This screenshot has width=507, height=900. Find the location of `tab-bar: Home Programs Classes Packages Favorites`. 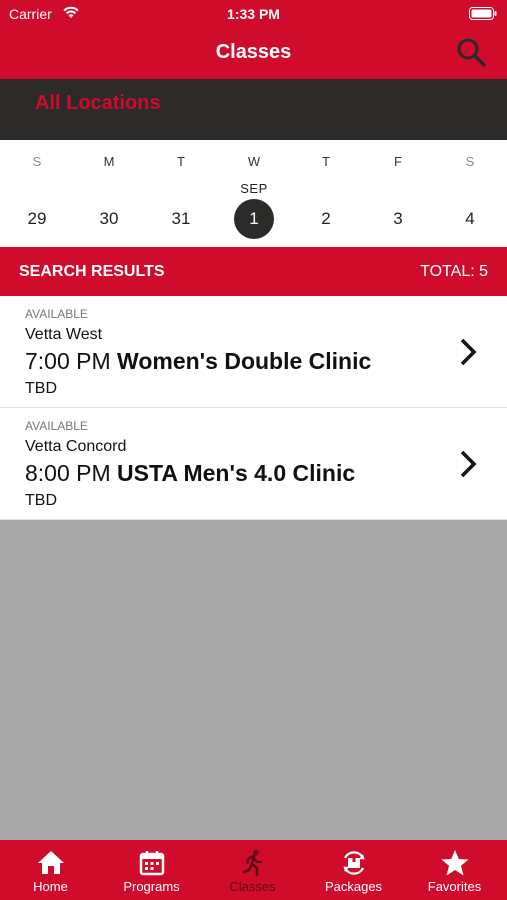

tab-bar: Home Programs Classes Packages Favorites is located at coordinates (253, 870).